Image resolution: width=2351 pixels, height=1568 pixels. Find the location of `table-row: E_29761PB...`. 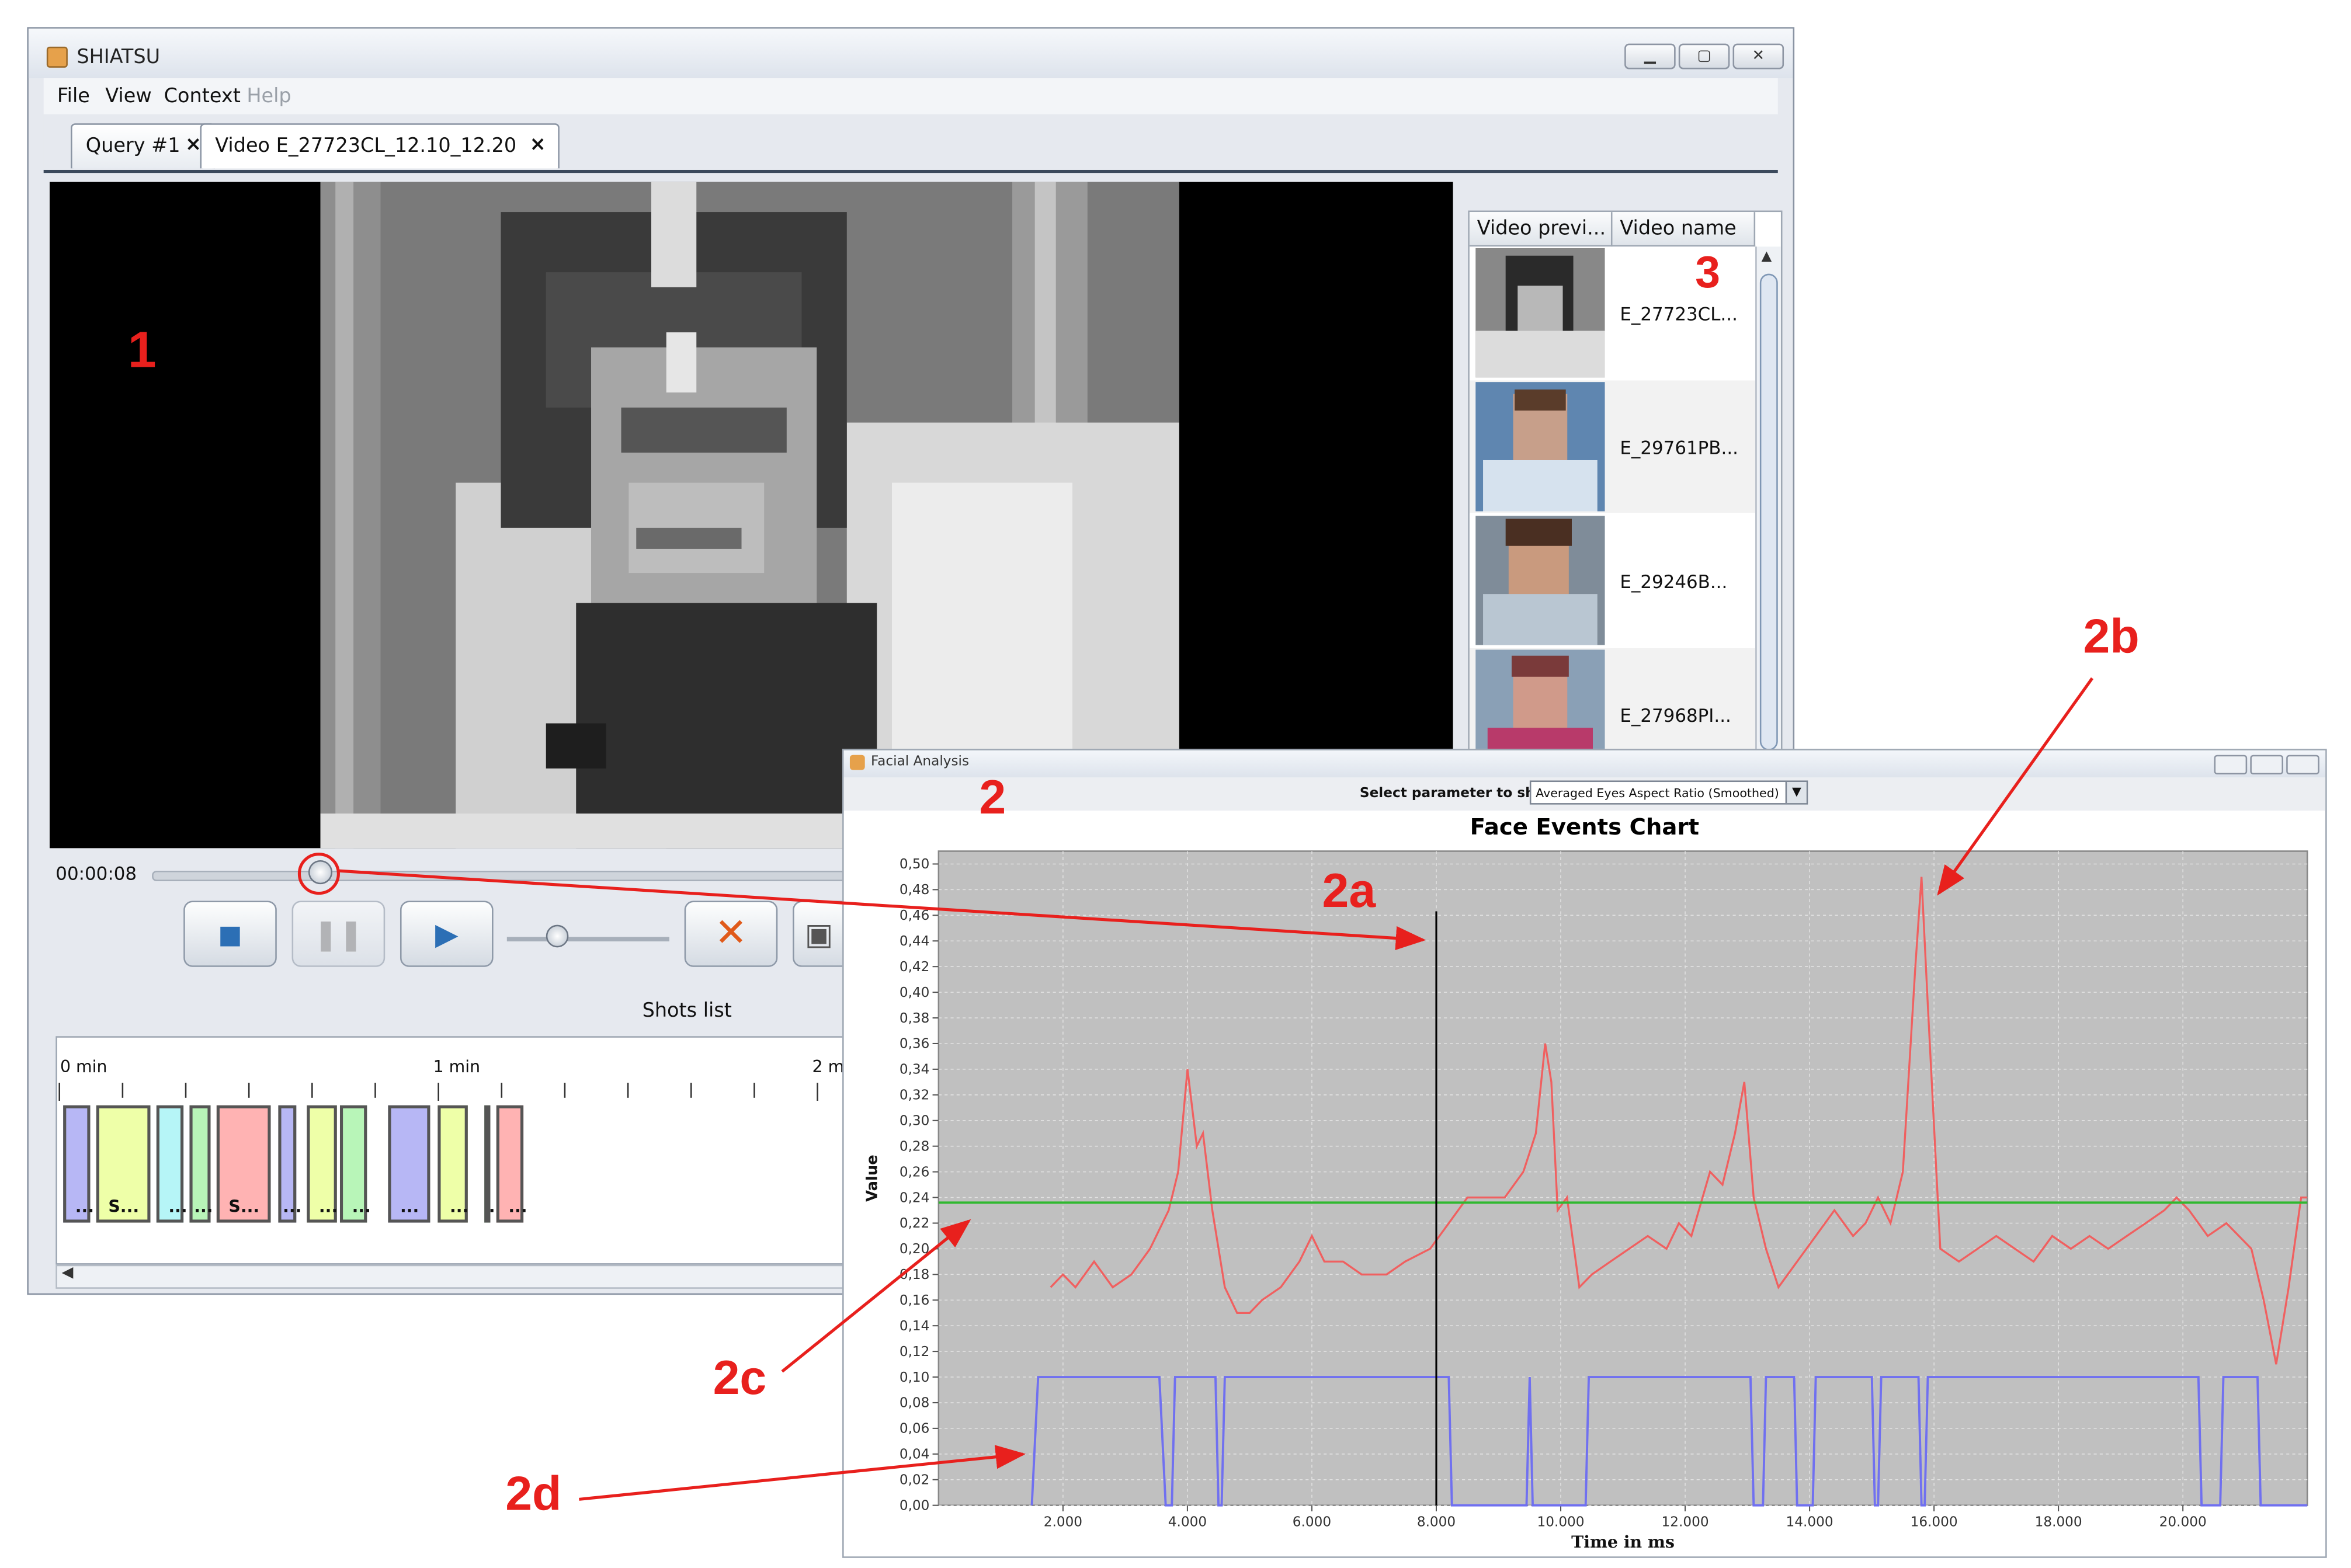

table-row: E_29761PB... is located at coordinates (1613, 446).